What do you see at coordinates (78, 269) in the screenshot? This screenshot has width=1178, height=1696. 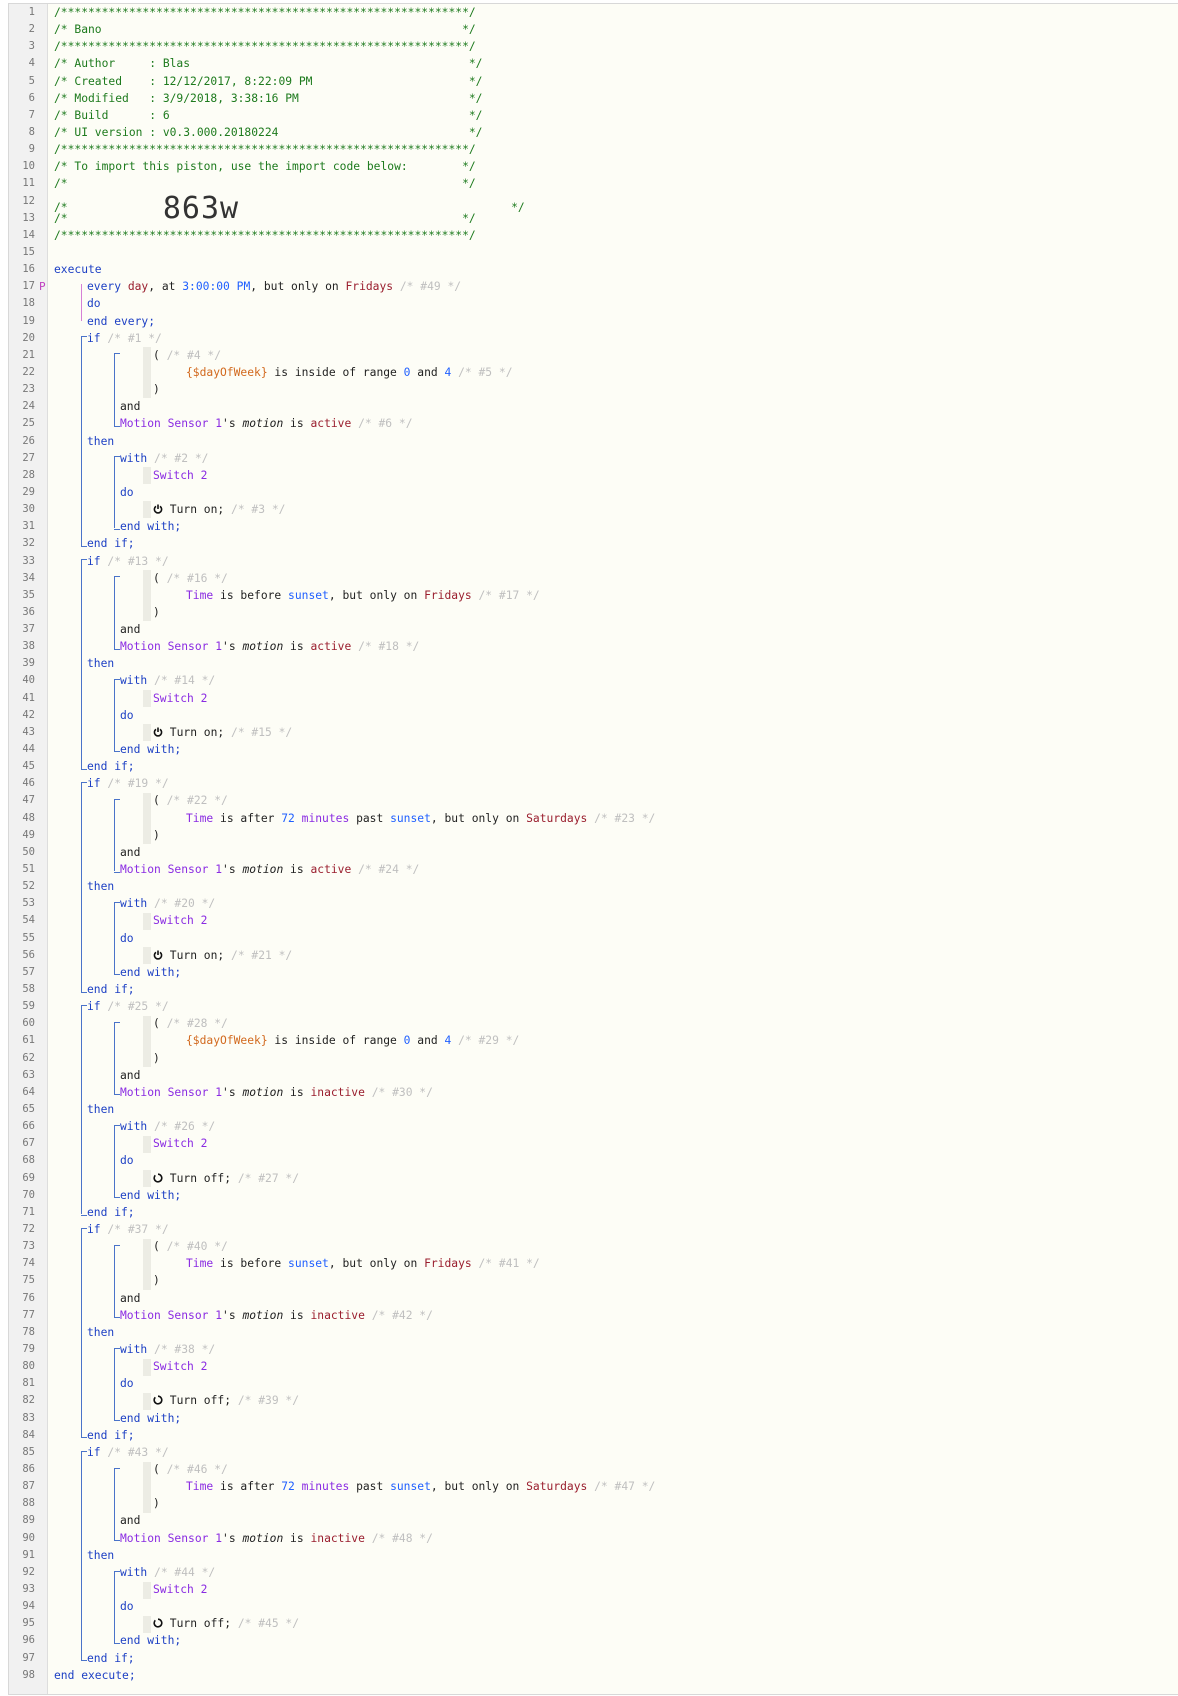 I see `keyword: execute` at bounding box center [78, 269].